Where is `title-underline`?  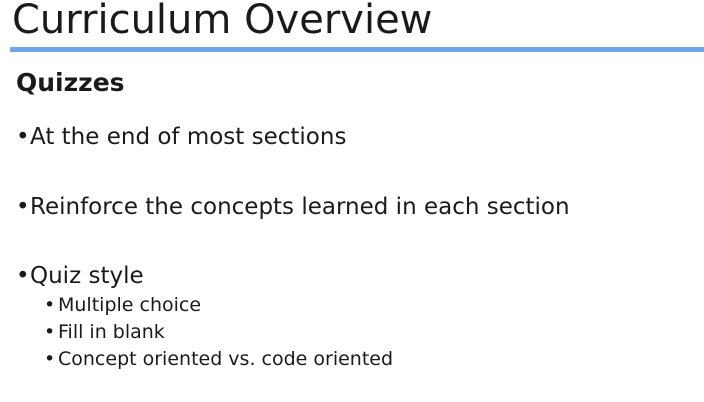
title-underline is located at coordinates (357, 49).